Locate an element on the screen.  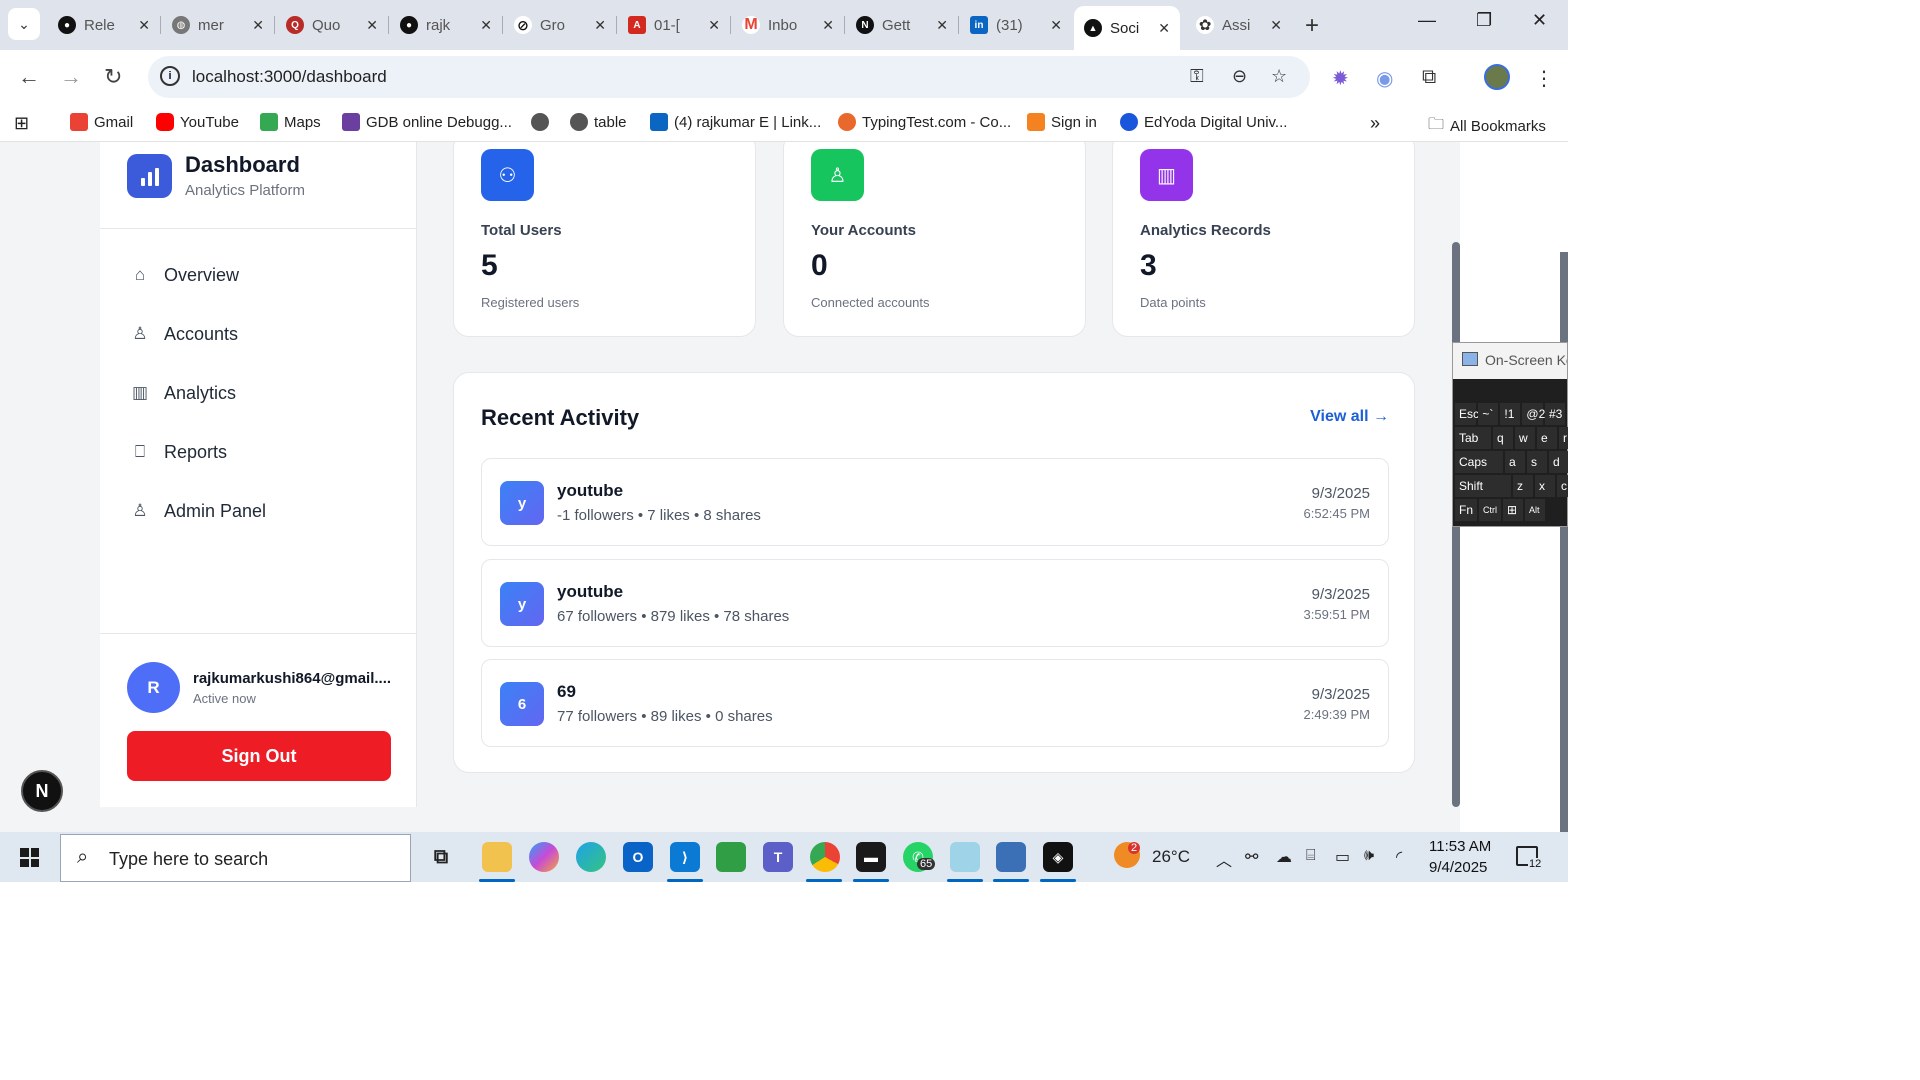
extensions-puzzle-icon: ⧉ is located at coordinates (1429, 77).